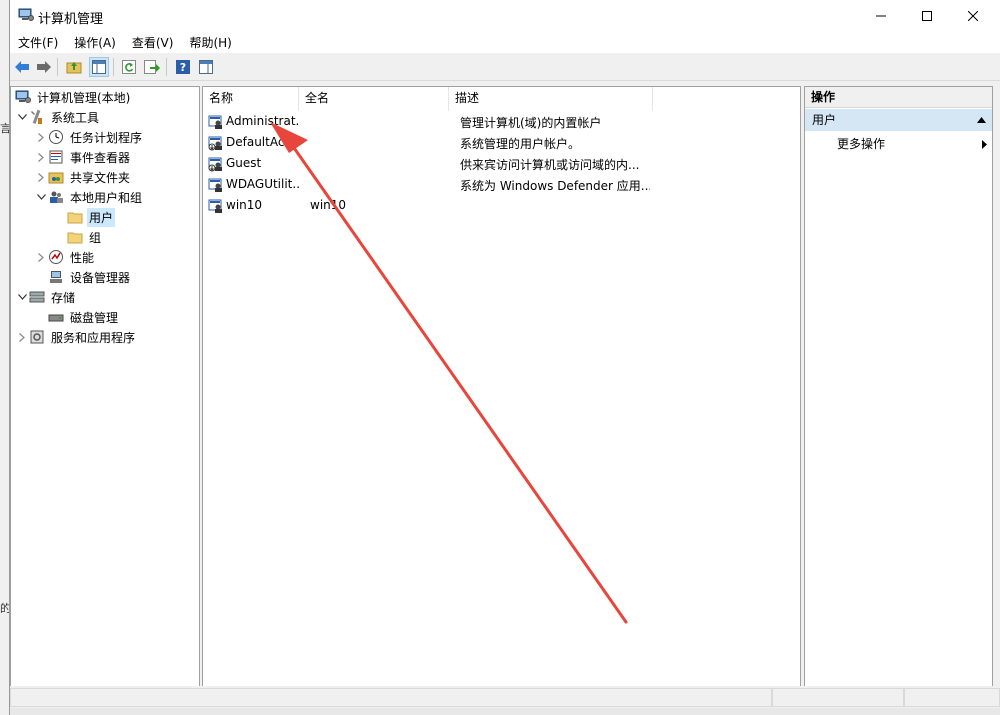 Image resolution: width=1000 pixels, height=715 pixels. What do you see at coordinates (74, 67) in the screenshot?
I see `up-level-button` at bounding box center [74, 67].